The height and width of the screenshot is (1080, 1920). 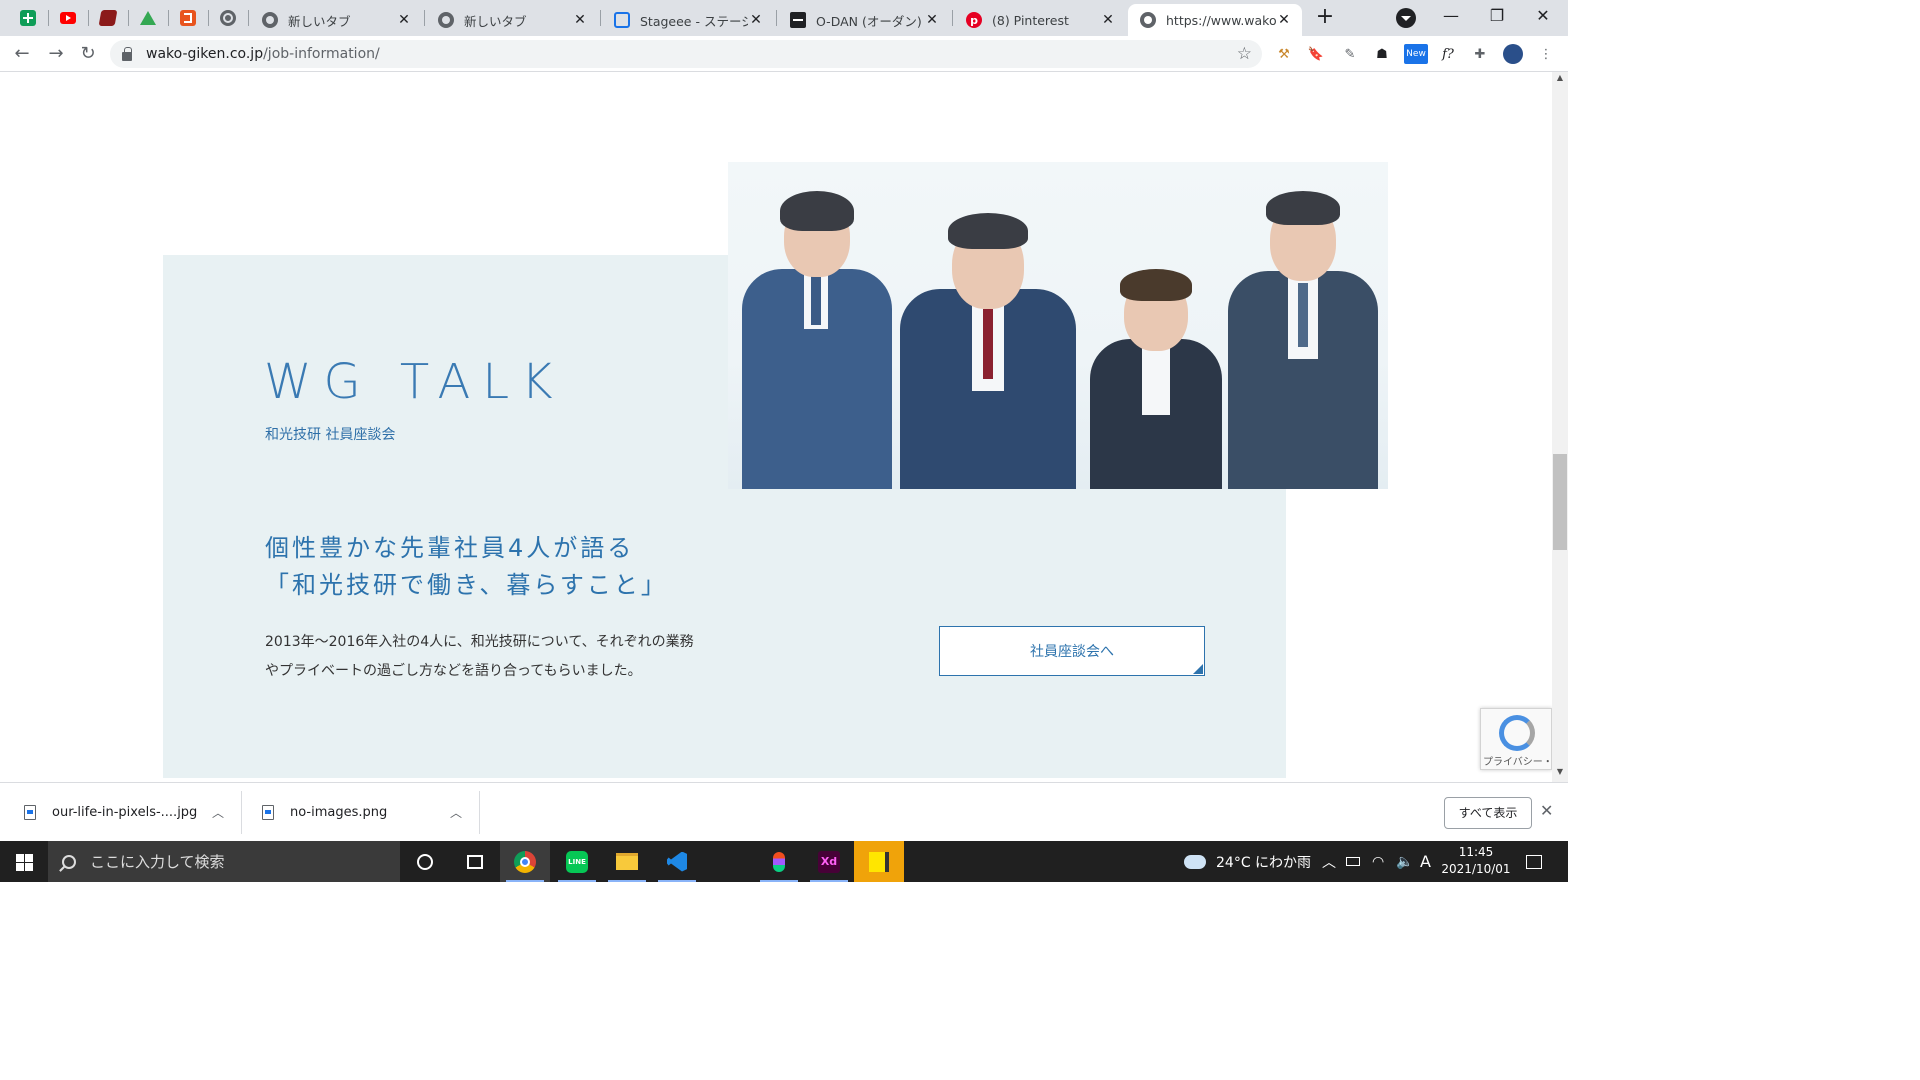 I want to click on wg-talk-subtitle: 和光技研 社員座談会, so click(x=330, y=435).